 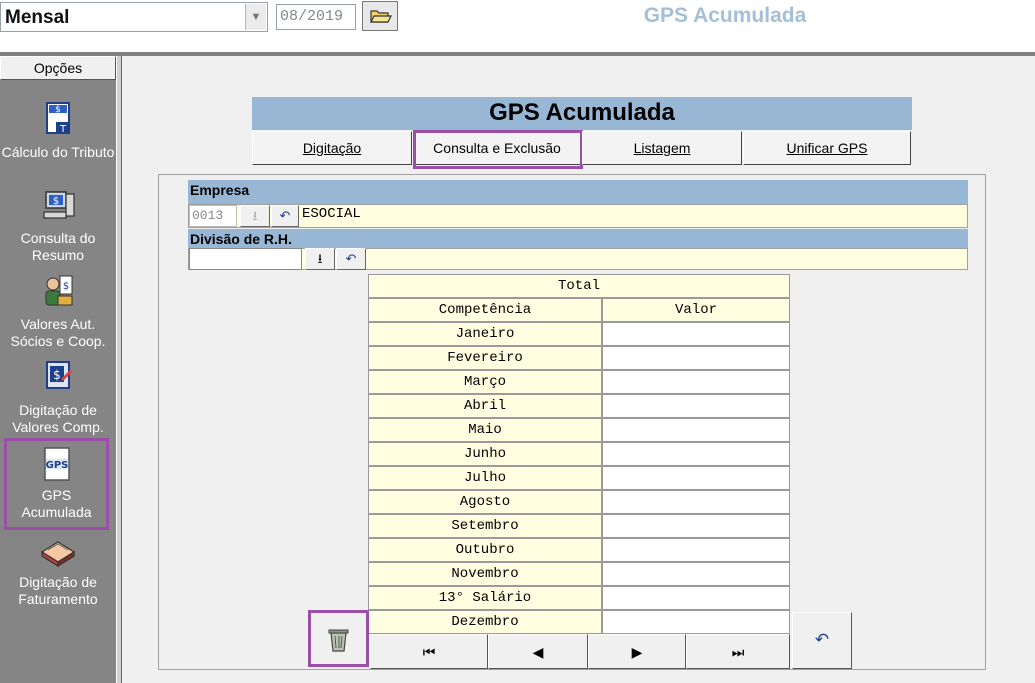 I want to click on folder-open-icon, so click(x=381, y=16).